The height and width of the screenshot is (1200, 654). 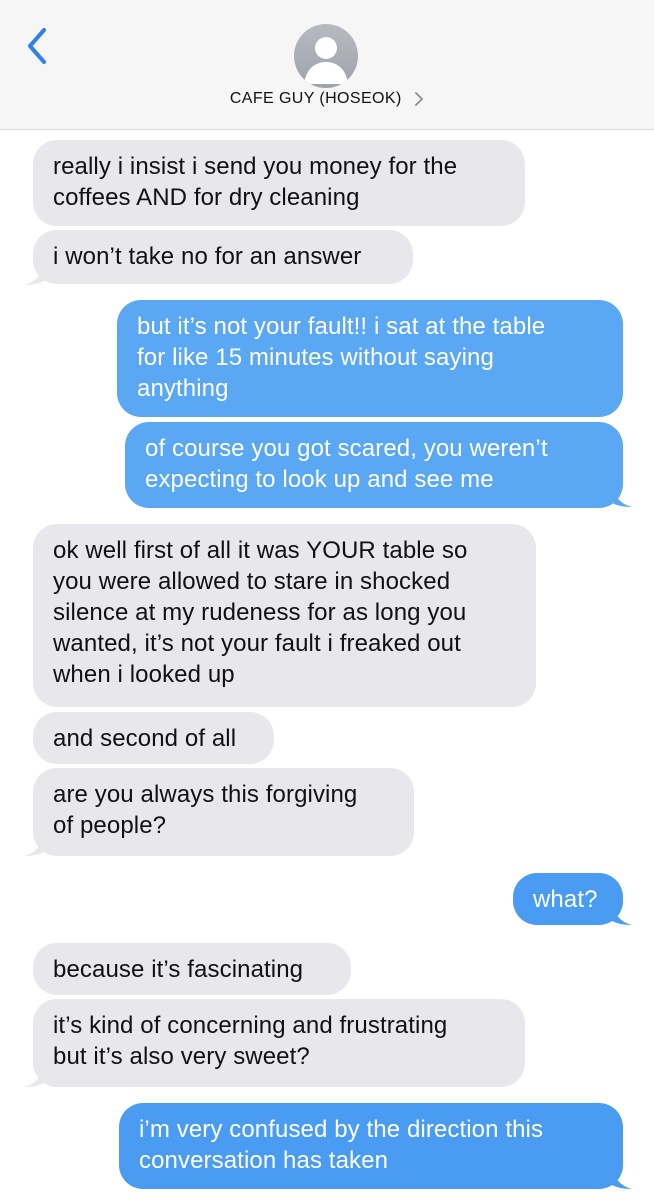 I want to click on back-button, so click(x=40, y=46).